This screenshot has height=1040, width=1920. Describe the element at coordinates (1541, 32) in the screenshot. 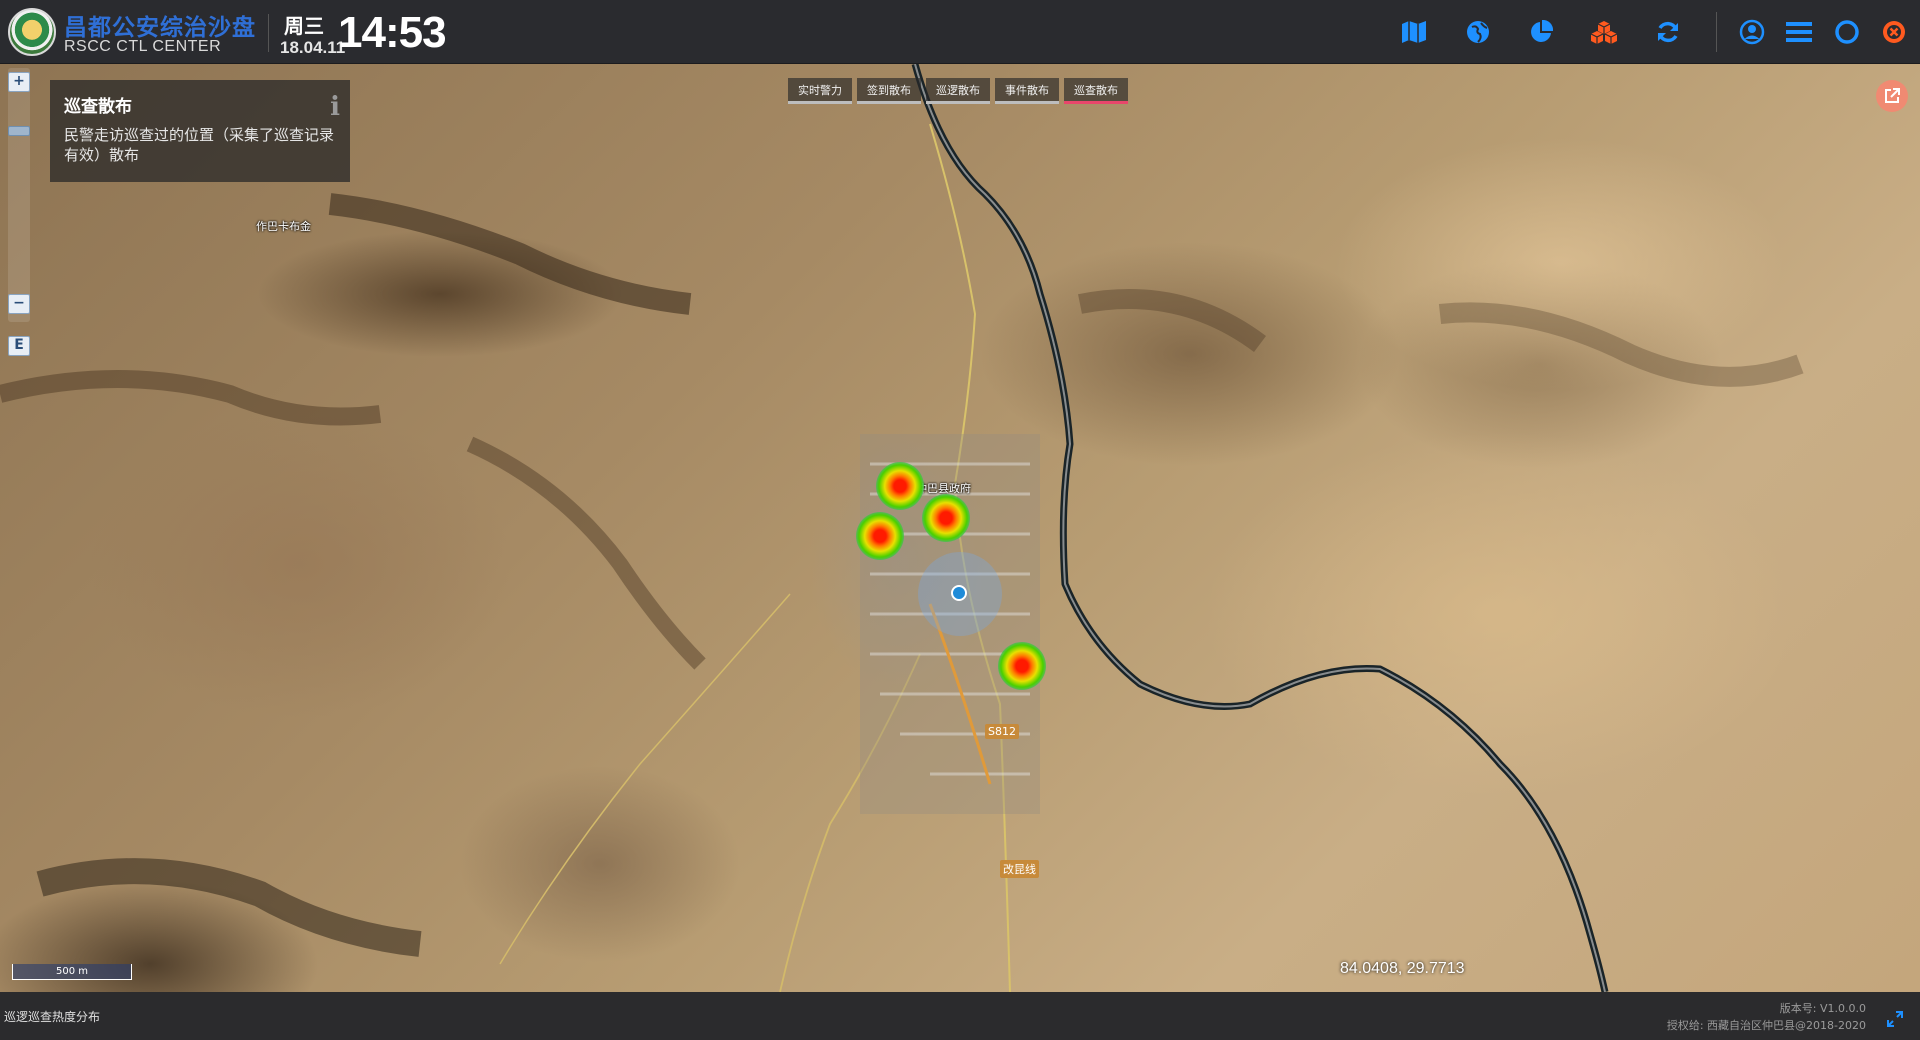

I see `pie-chart-icon` at that location.